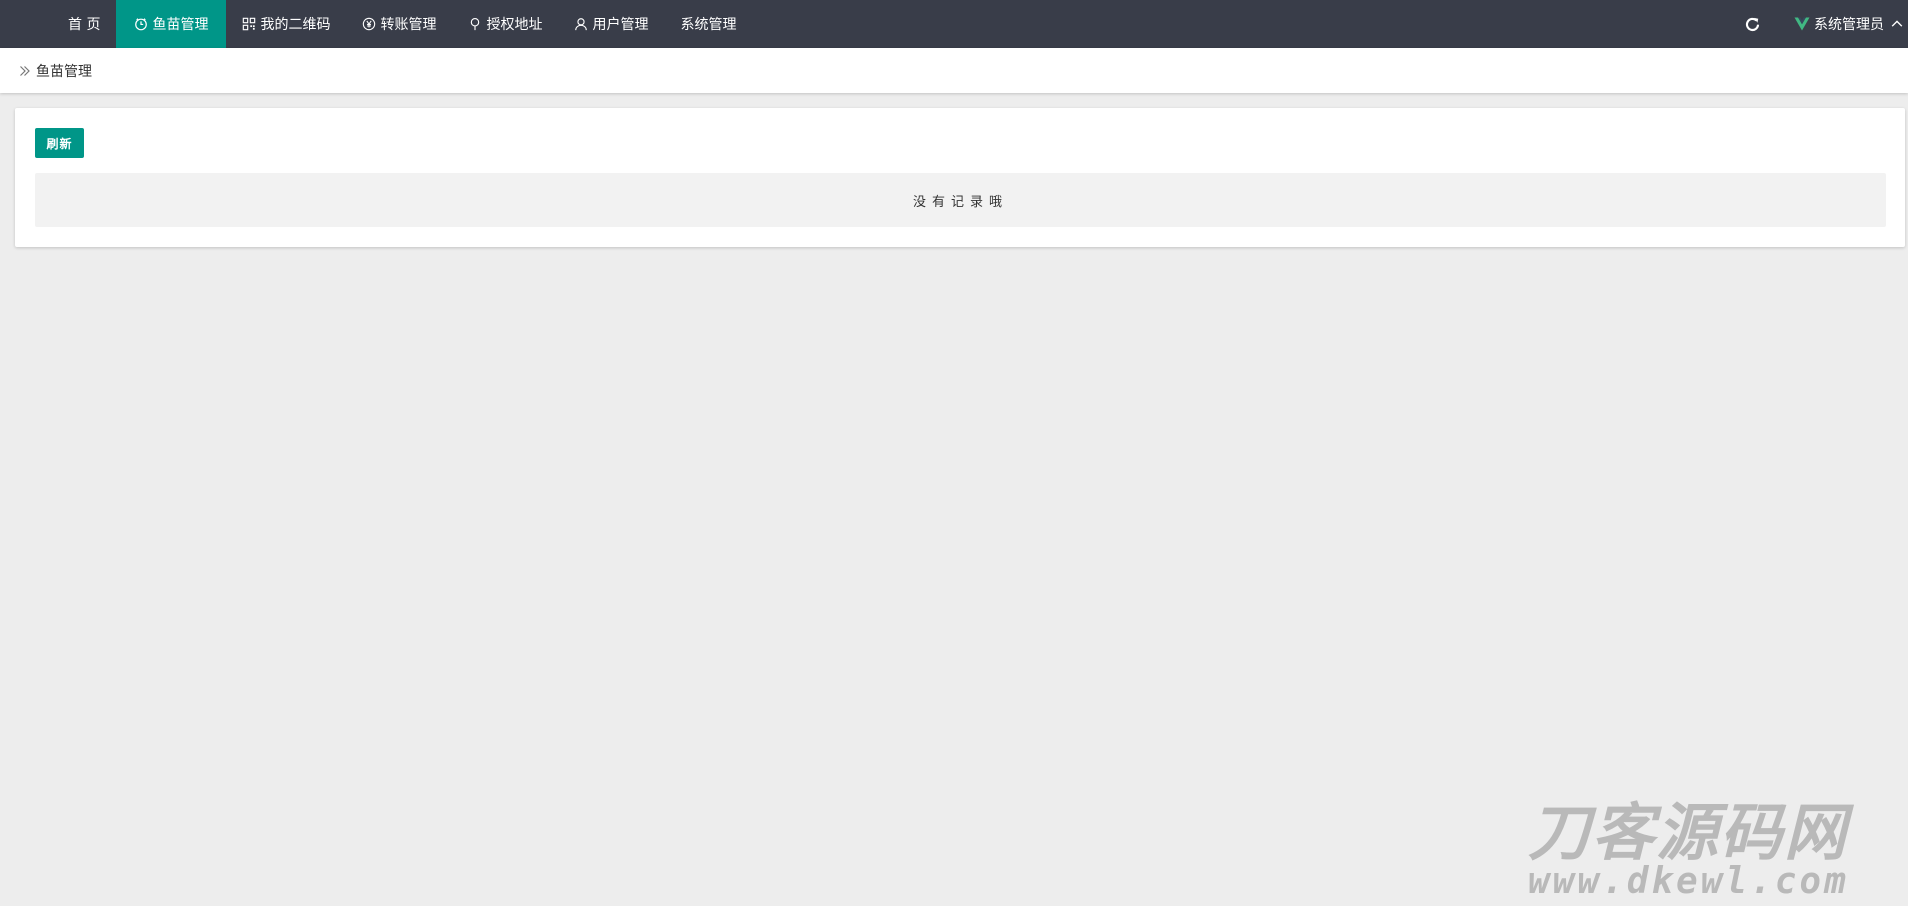  Describe the element at coordinates (59, 143) in the screenshot. I see `refresh-button: 刷新` at that location.